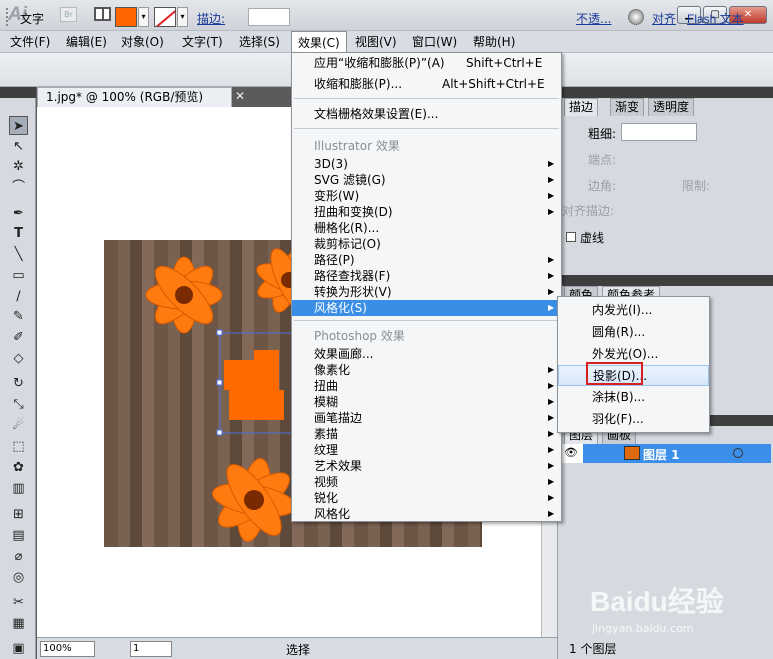 This screenshot has height=659, width=773. What do you see at coordinates (18, 467) in the screenshot?
I see `symbol-sprayer-tool-icon: ✿` at bounding box center [18, 467].